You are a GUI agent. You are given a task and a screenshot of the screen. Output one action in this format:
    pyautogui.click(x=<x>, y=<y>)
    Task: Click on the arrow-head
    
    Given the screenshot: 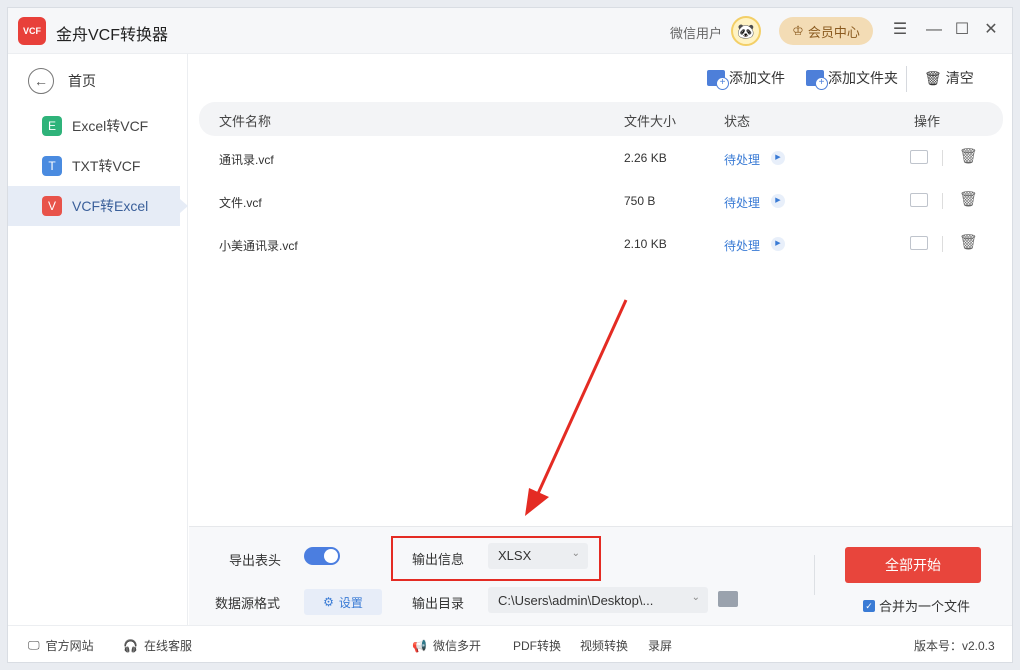 What is the action you would take?
    pyautogui.click(x=537, y=502)
    